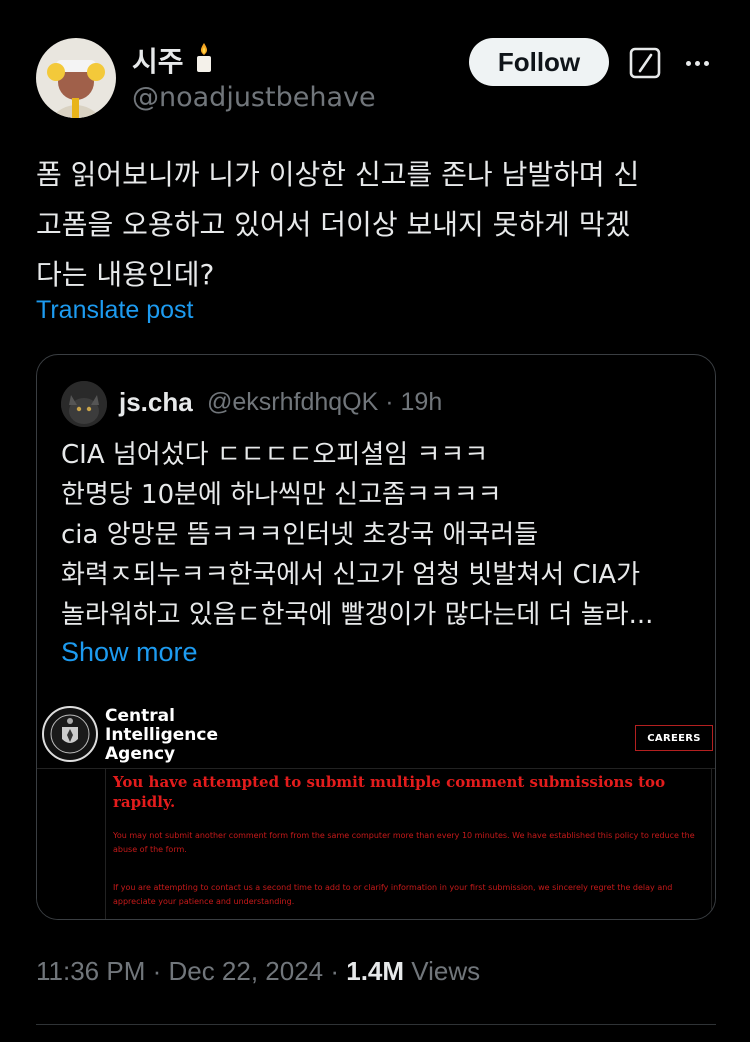  I want to click on show-more-link: Show more, so click(129, 652).